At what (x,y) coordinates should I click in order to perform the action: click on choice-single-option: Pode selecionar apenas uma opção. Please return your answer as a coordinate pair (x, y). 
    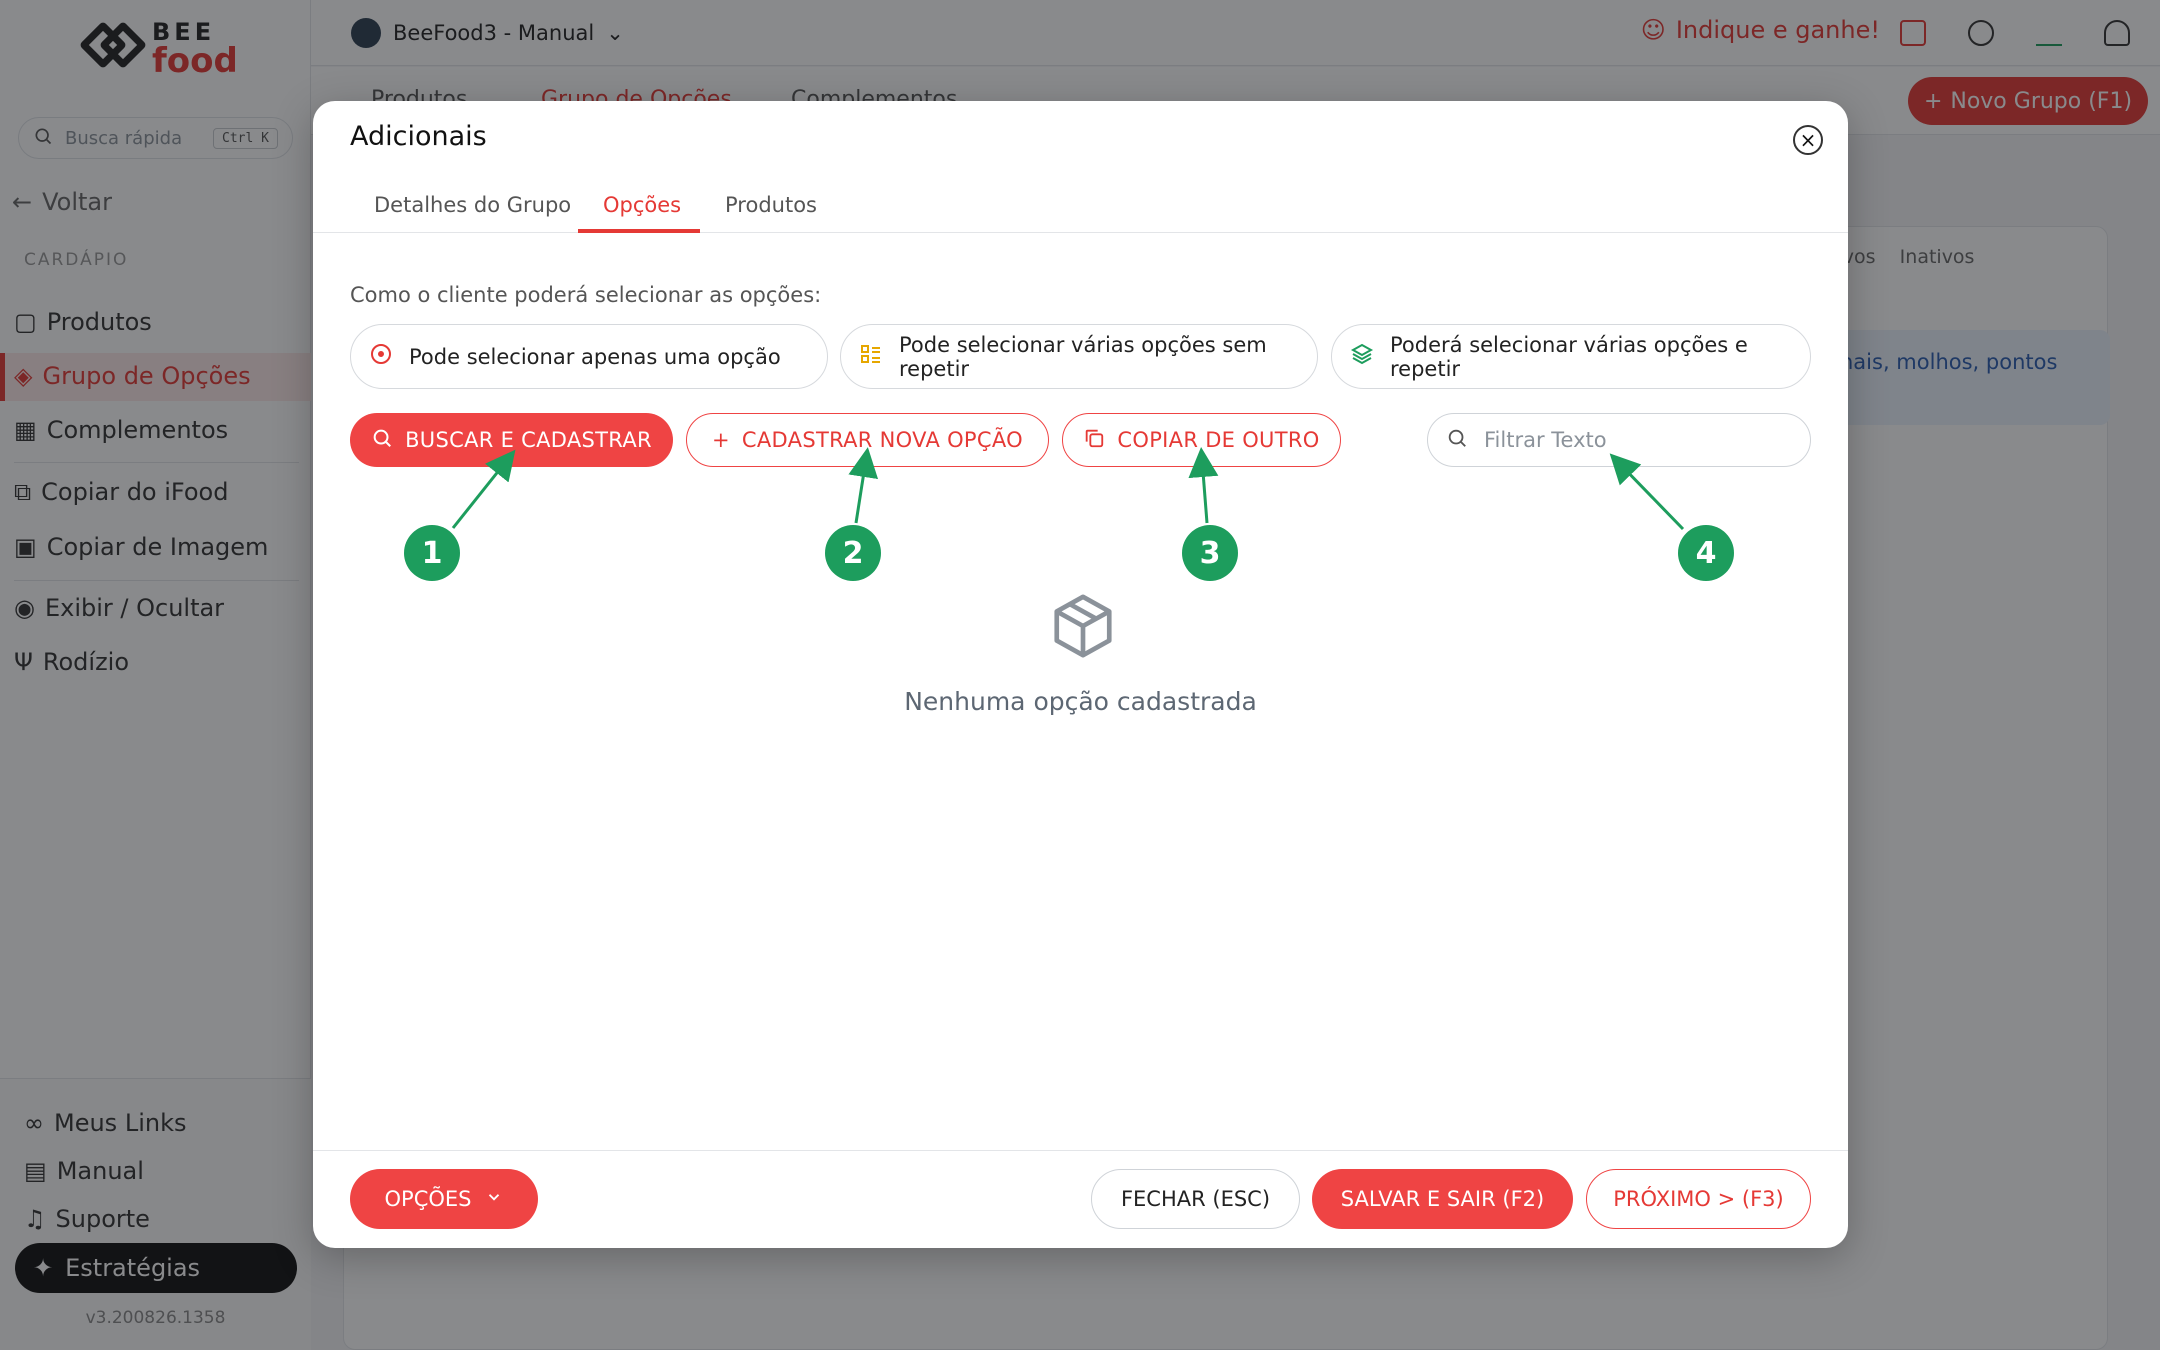
    Looking at the image, I should click on (589, 356).